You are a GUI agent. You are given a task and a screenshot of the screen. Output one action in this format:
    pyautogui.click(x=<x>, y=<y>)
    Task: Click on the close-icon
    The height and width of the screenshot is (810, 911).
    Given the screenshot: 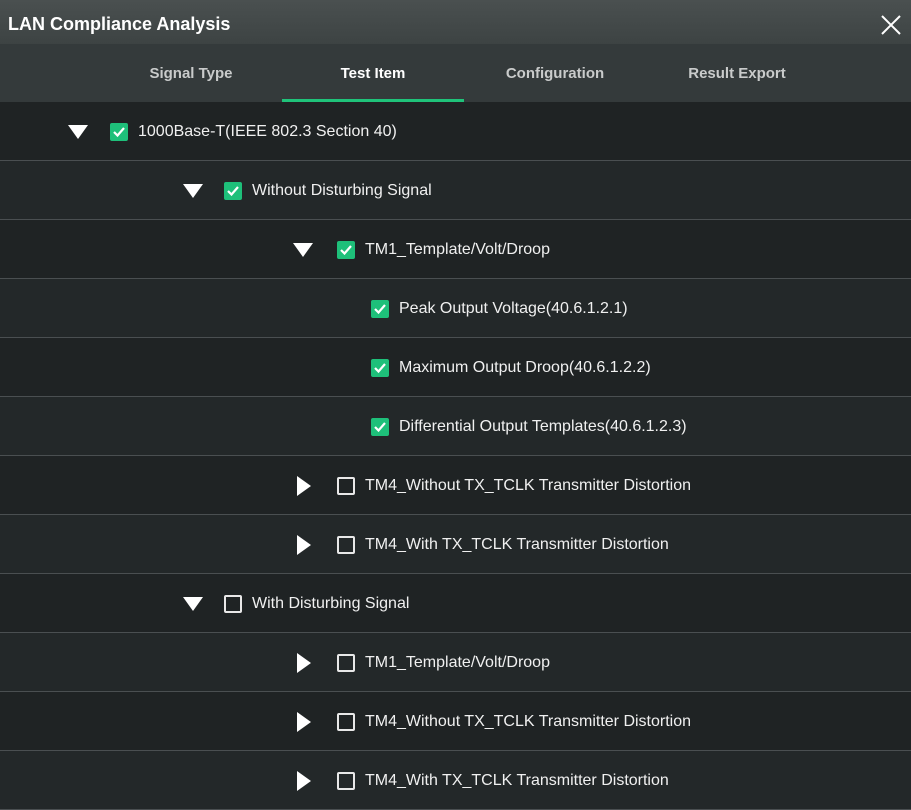 What is the action you would take?
    pyautogui.click(x=891, y=25)
    